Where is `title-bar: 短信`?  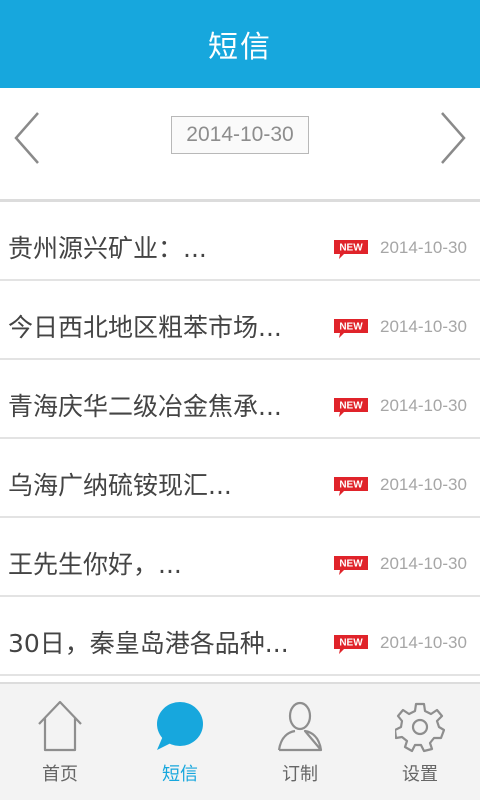 title-bar: 短信 is located at coordinates (240, 44).